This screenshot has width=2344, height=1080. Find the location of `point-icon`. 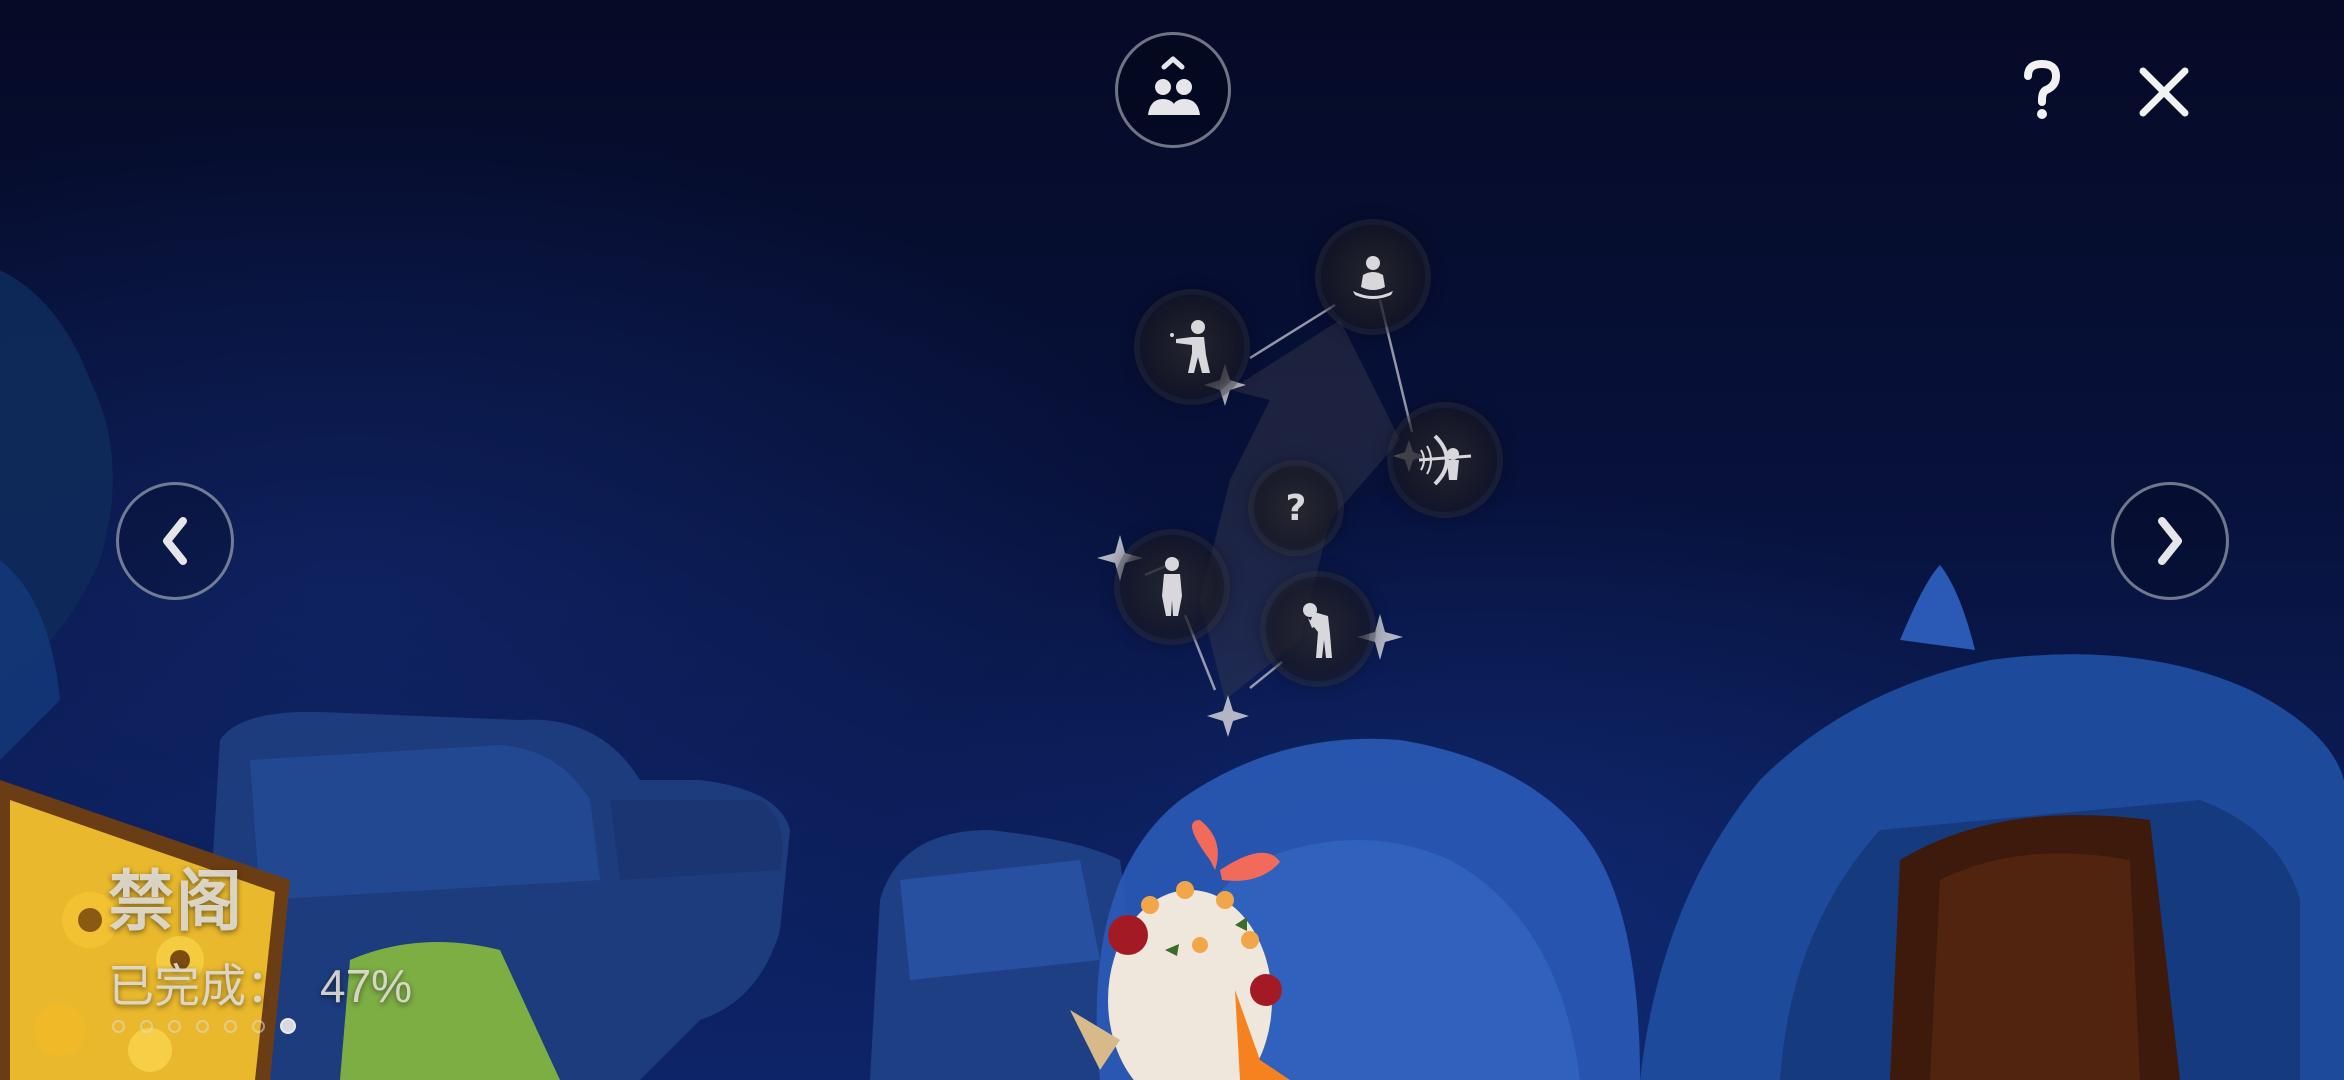

point-icon is located at coordinates (1190, 346).